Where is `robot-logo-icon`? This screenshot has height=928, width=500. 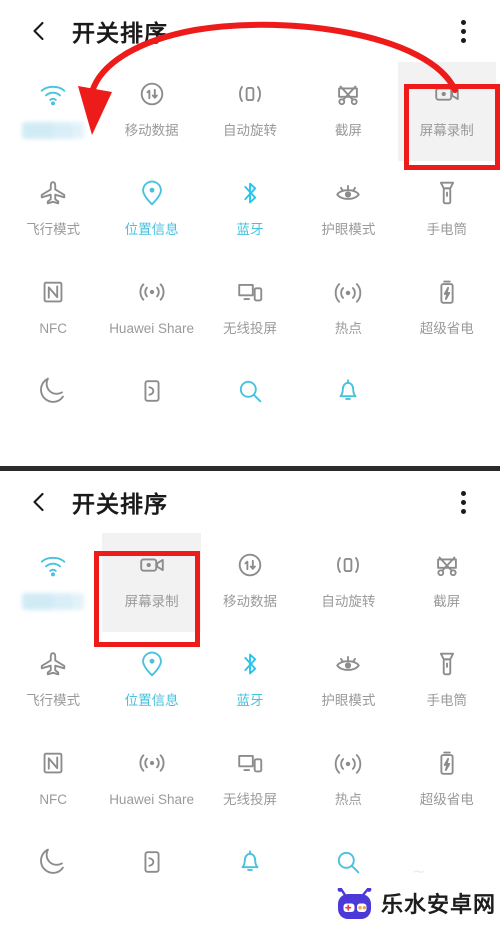 robot-logo-icon is located at coordinates (354, 903).